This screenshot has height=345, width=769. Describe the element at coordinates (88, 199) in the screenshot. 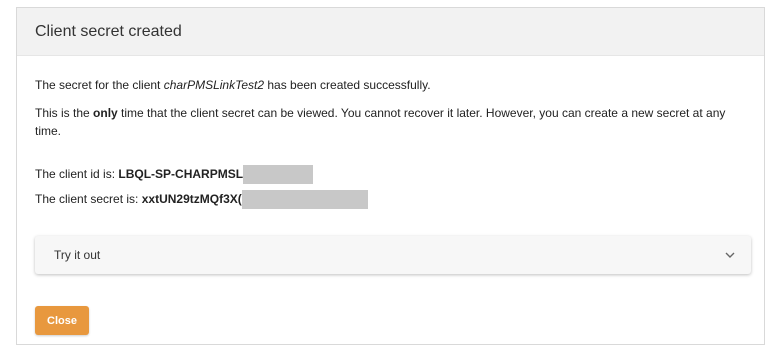

I see `client-secret-label: The client secret is:` at that location.